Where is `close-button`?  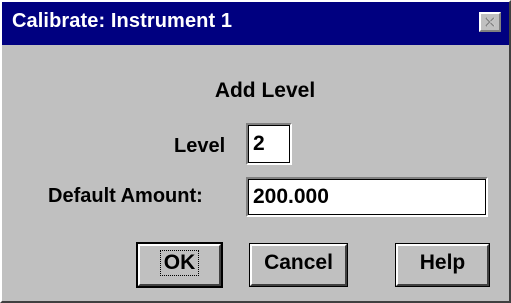
close-button is located at coordinates (490, 22).